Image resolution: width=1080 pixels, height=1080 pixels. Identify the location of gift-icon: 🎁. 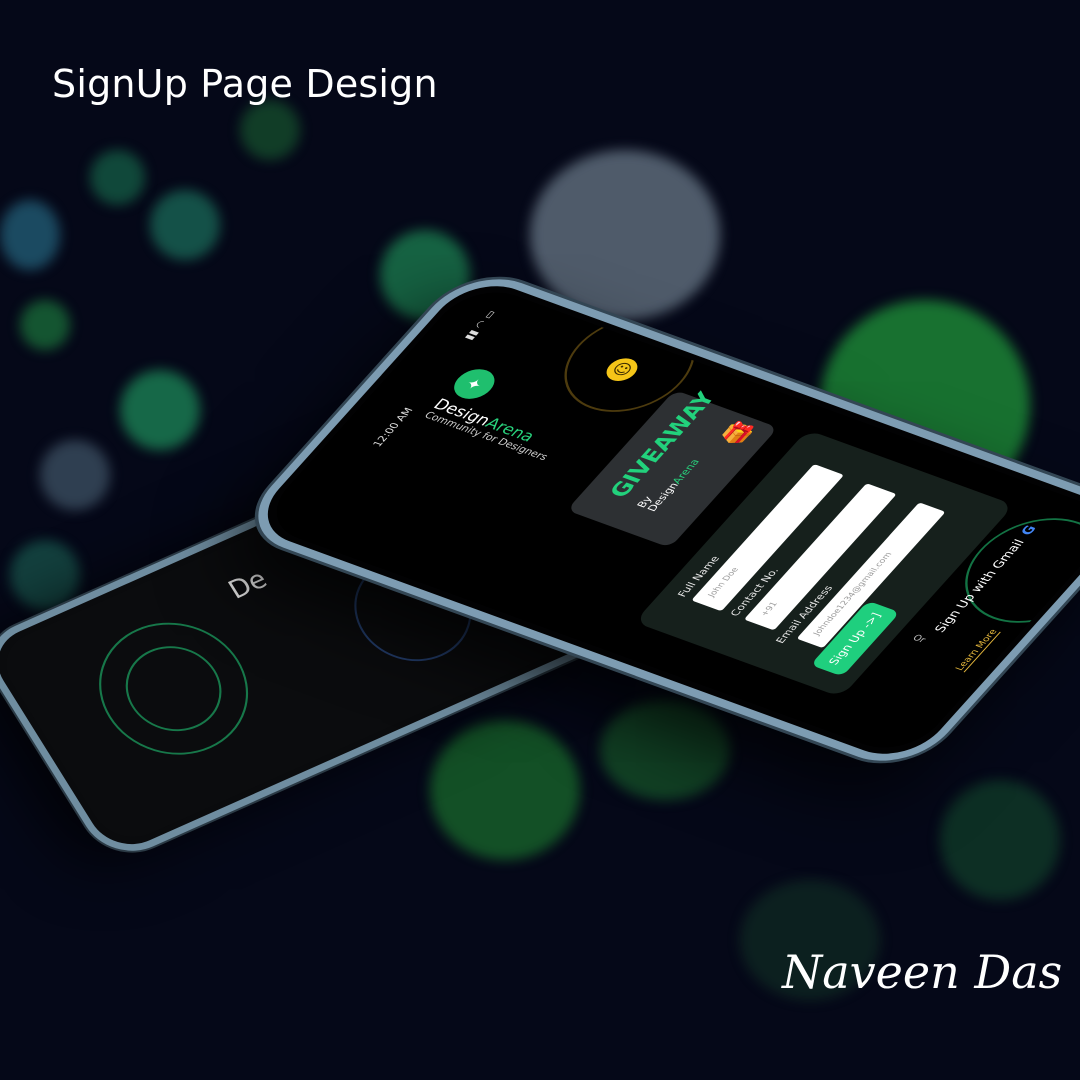
(736, 434).